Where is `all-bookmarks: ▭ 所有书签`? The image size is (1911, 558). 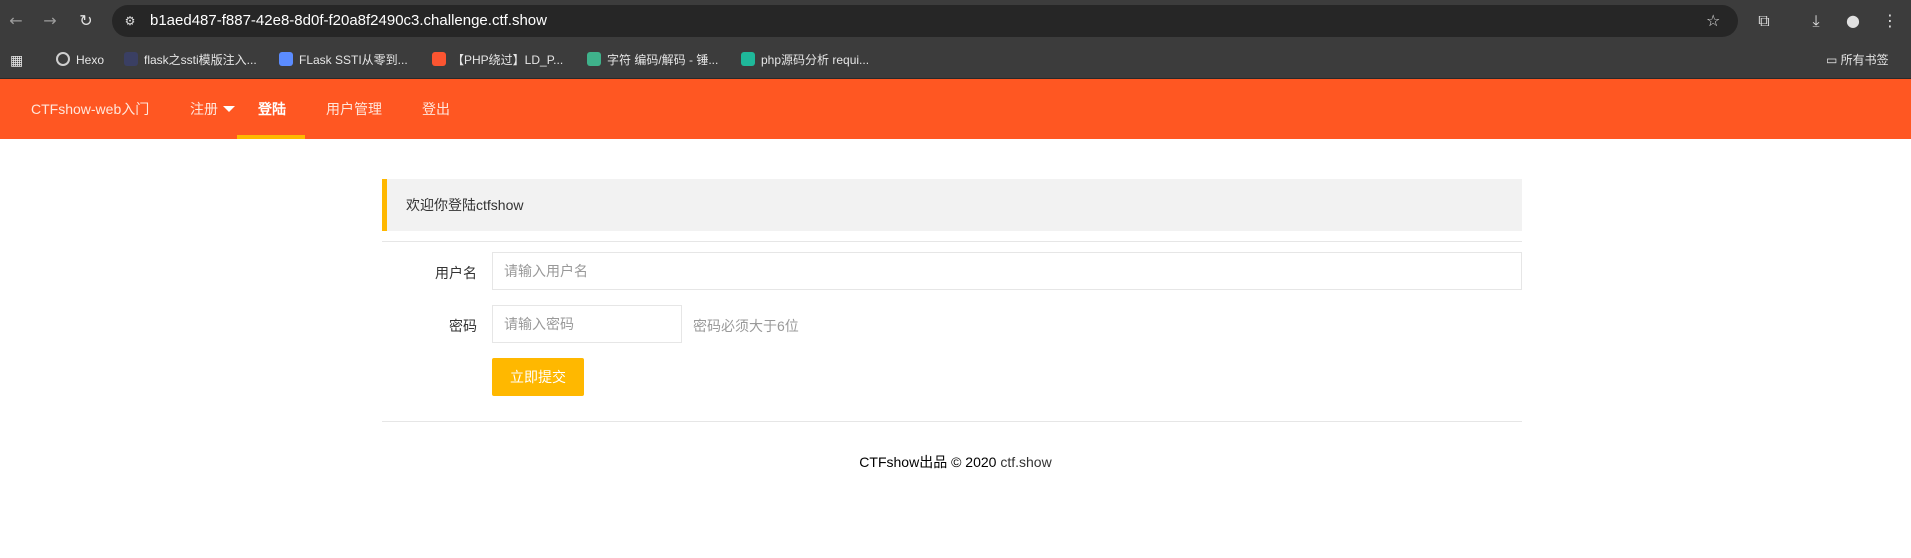
all-bookmarks: ▭ 所有书签 is located at coordinates (1857, 60).